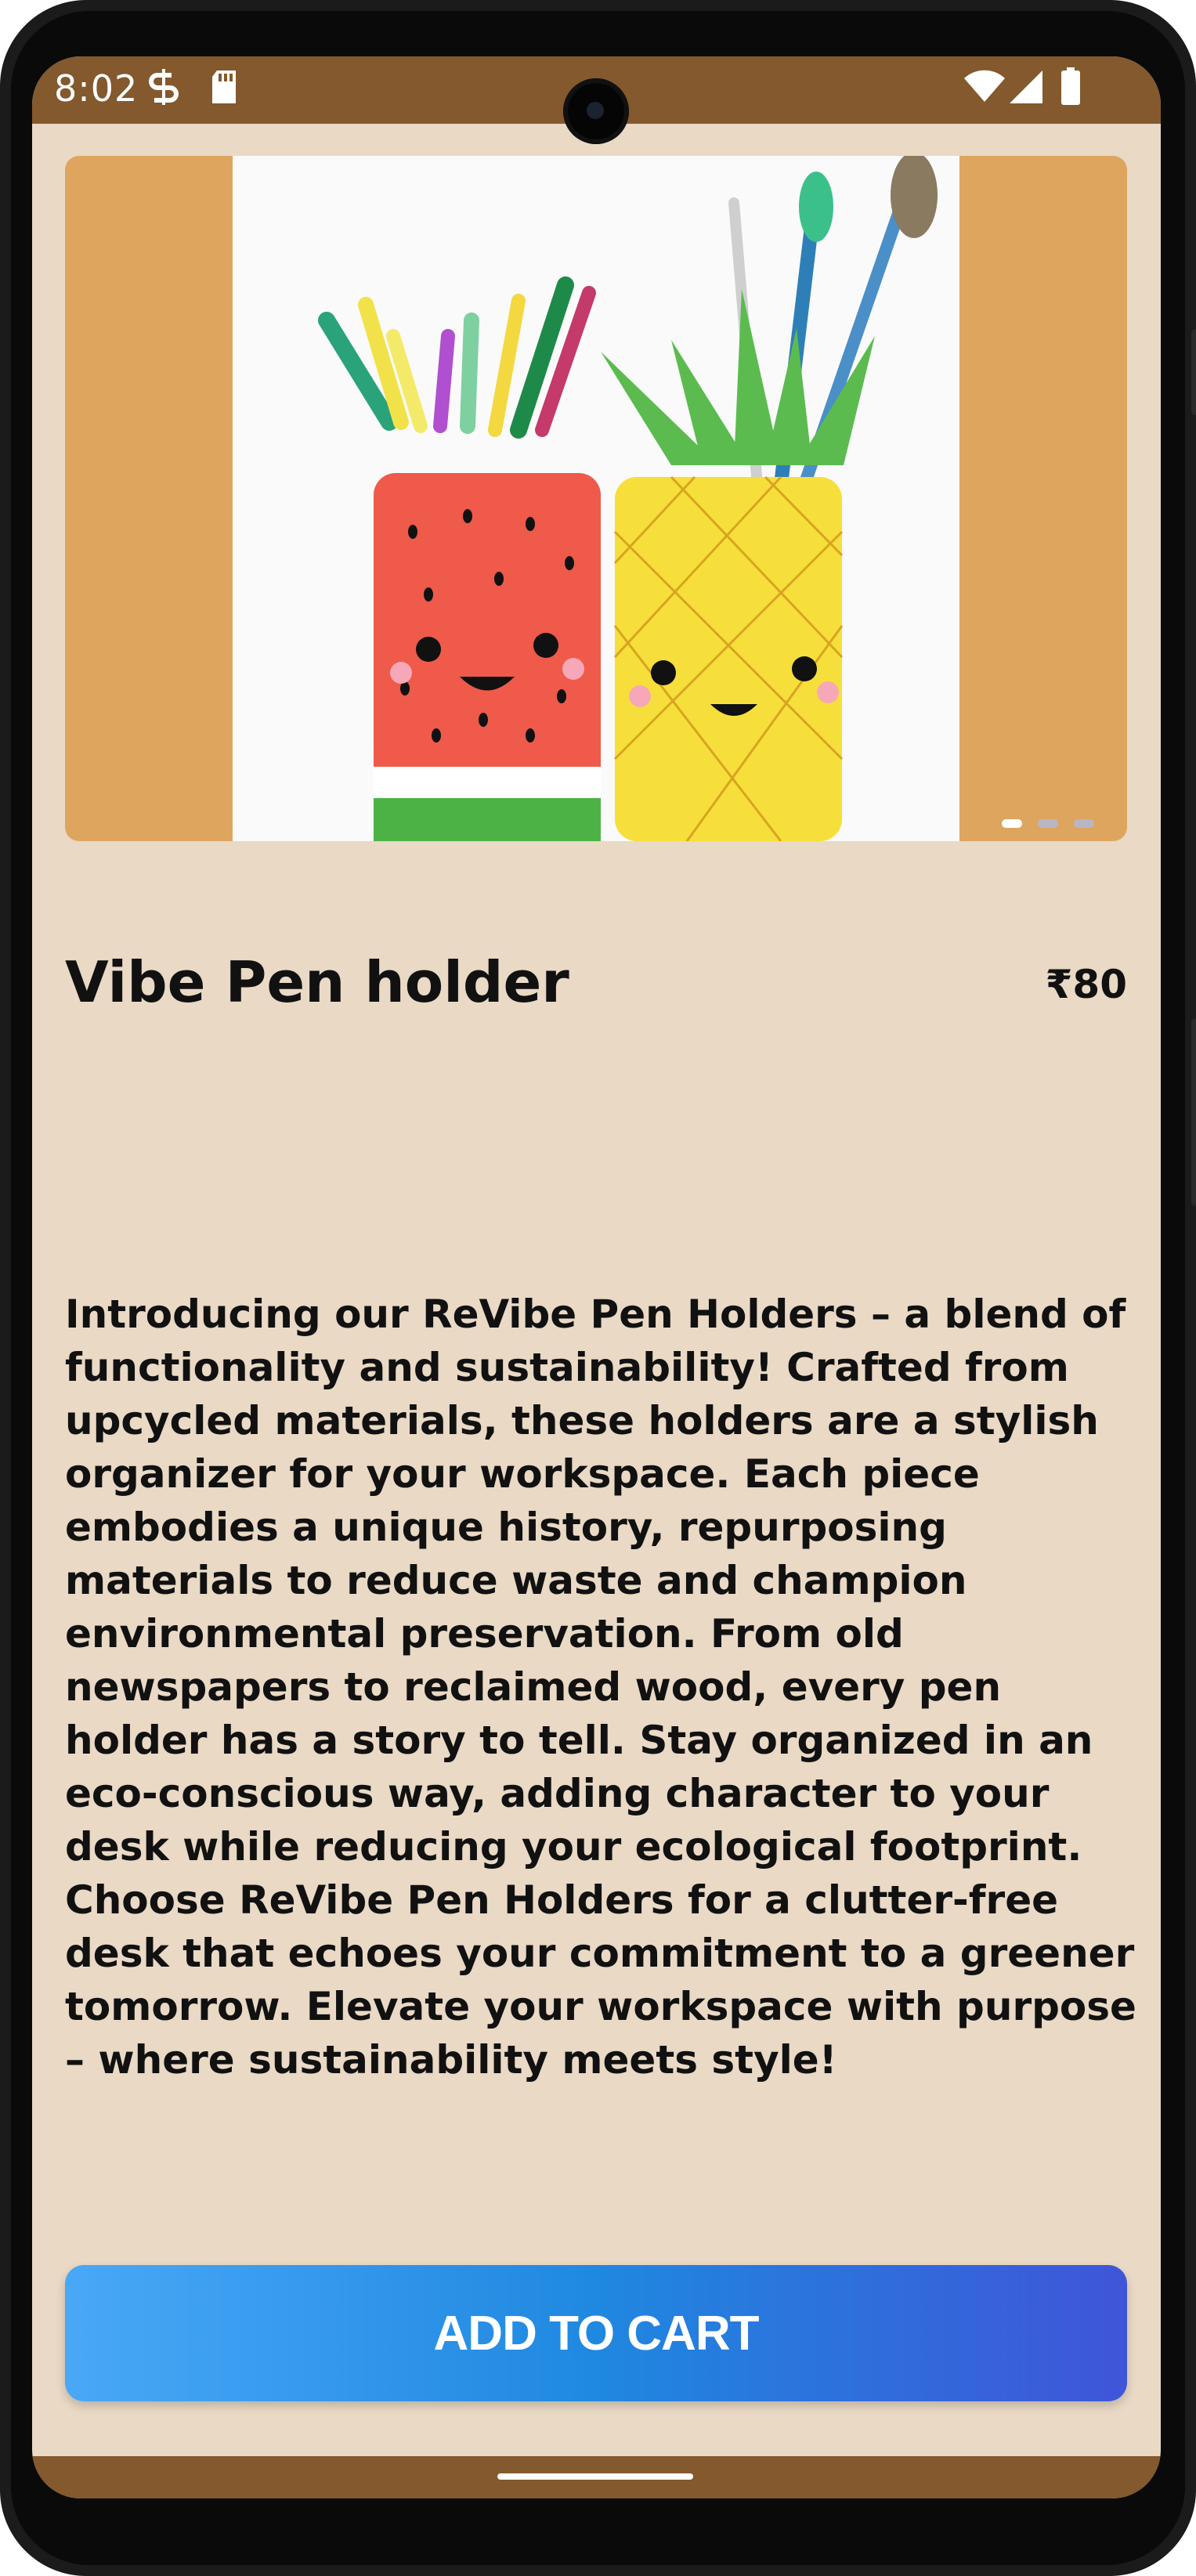  I want to click on battery-icon, so click(1071, 87).